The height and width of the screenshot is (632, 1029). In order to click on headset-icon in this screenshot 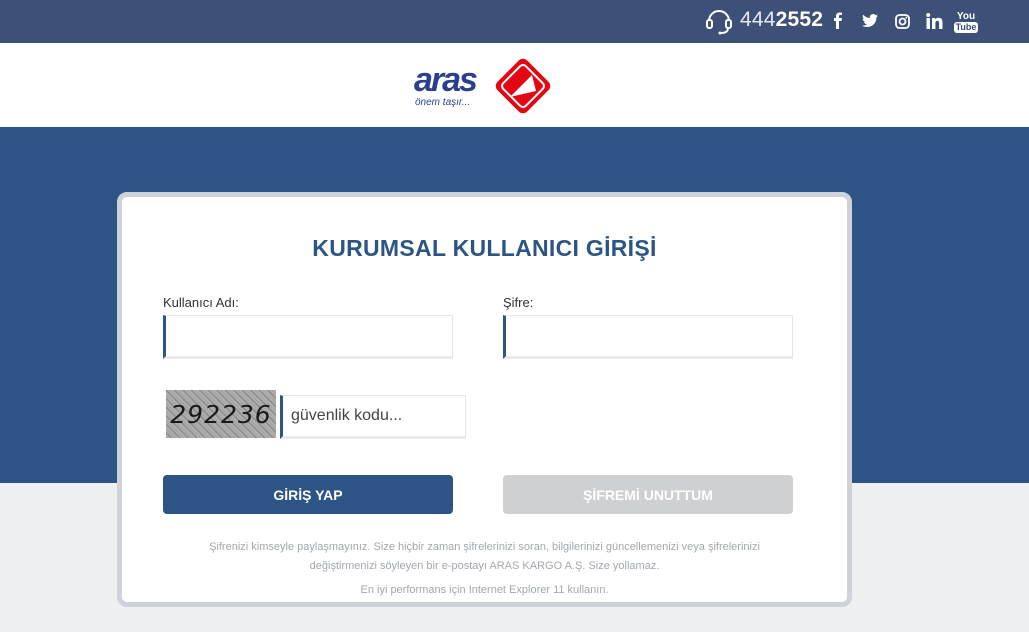, I will do `click(719, 22)`.